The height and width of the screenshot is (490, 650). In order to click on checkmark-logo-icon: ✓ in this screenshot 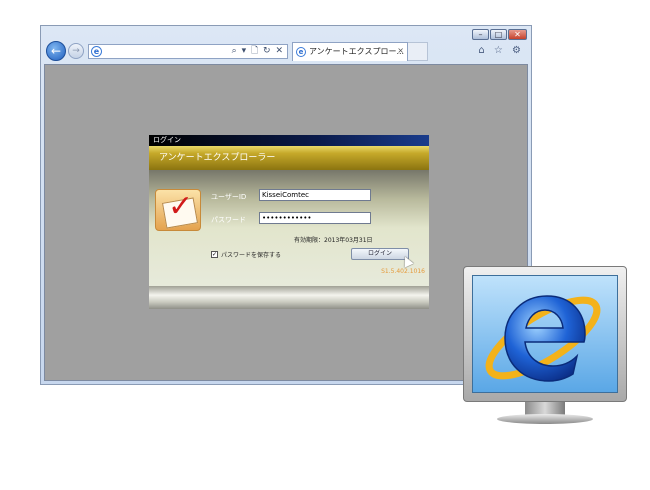, I will do `click(178, 210)`.